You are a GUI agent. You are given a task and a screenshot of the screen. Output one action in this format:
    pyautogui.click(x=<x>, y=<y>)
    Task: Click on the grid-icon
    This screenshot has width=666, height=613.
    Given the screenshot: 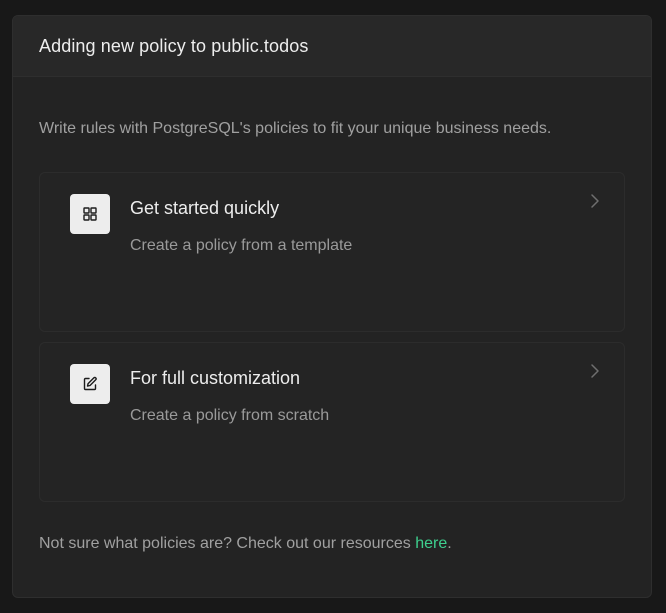 What is the action you would take?
    pyautogui.click(x=90, y=214)
    